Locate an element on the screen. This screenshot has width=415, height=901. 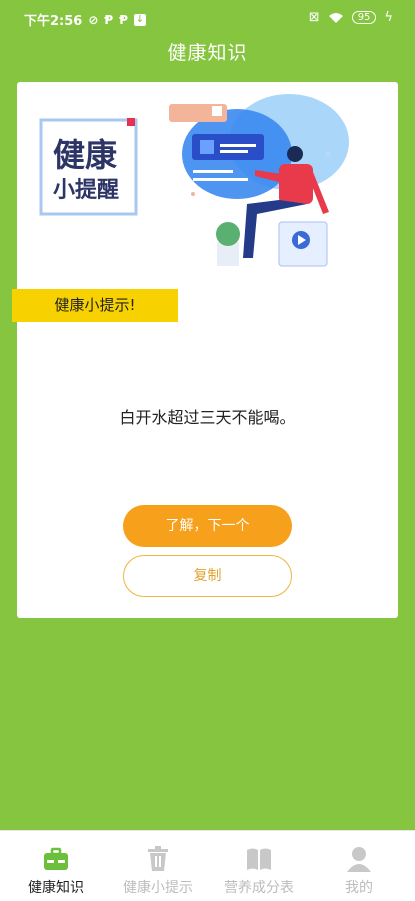
tab-health-knowledge: 健康知识 is located at coordinates (56, 866).